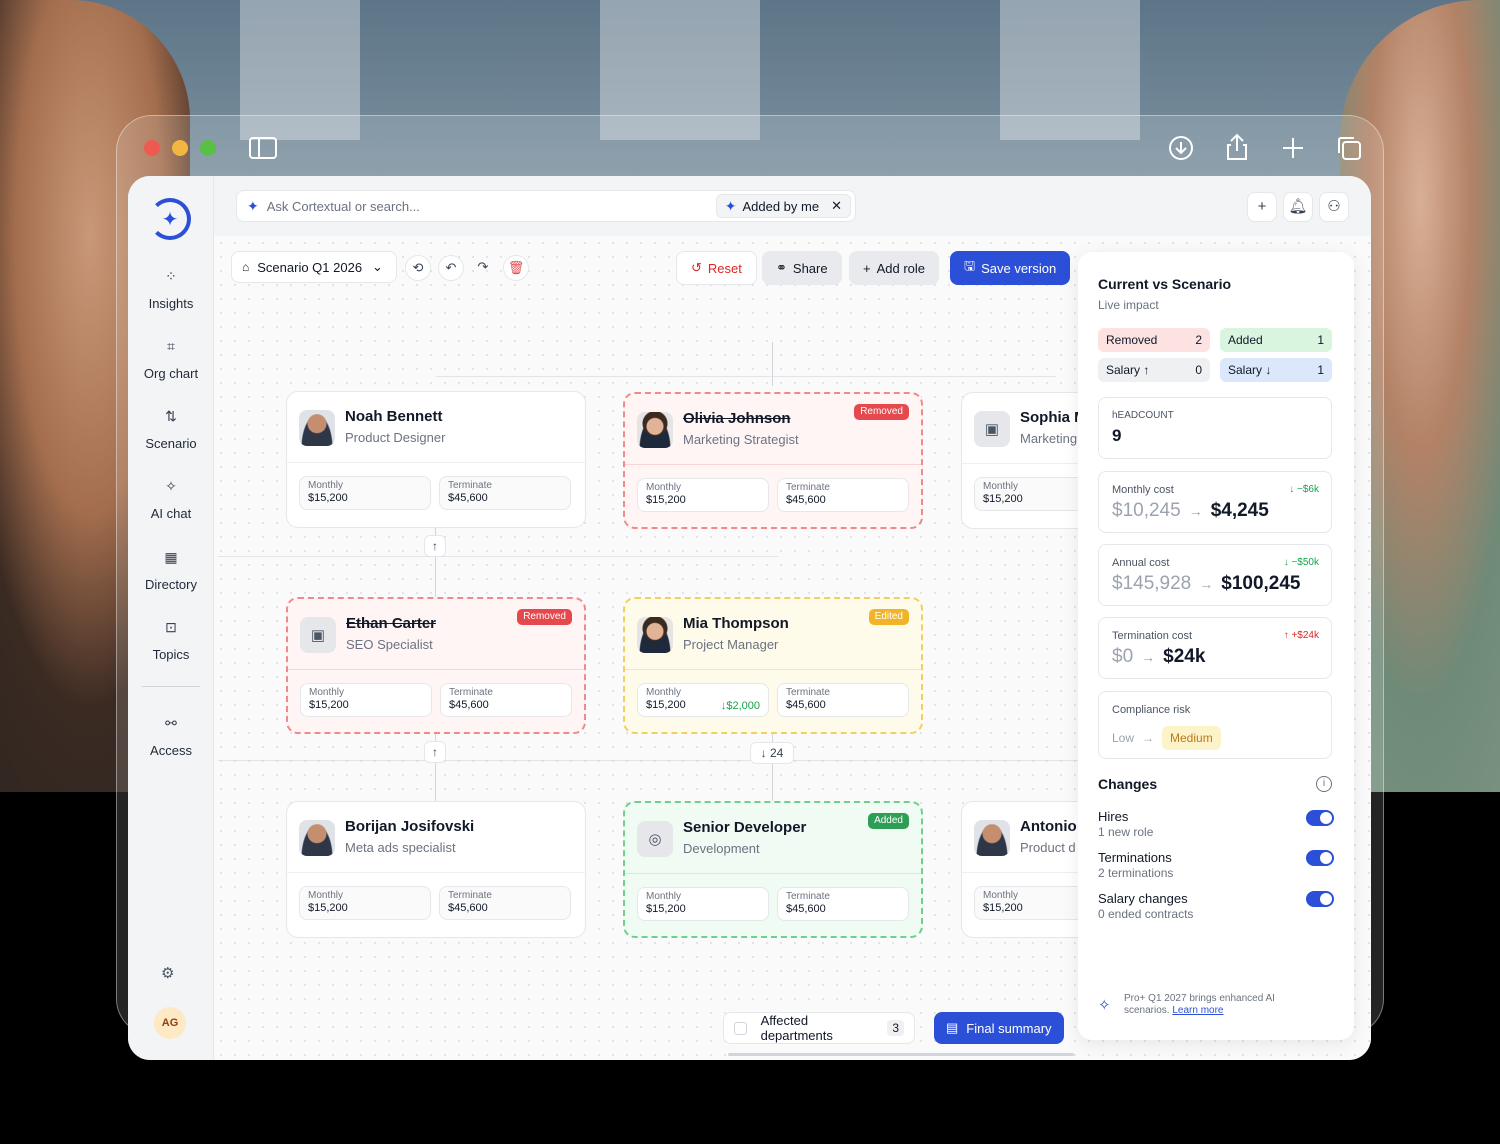 This screenshot has width=1500, height=1144. What do you see at coordinates (696, 267) in the screenshot?
I see `reset-icon: ↺` at bounding box center [696, 267].